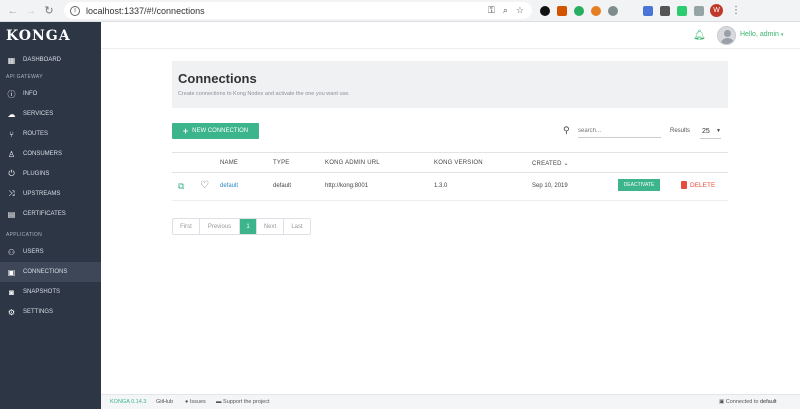 This screenshot has width=800, height=409. What do you see at coordinates (11, 173) in the screenshot?
I see `plug-icon: ⏻` at bounding box center [11, 173].